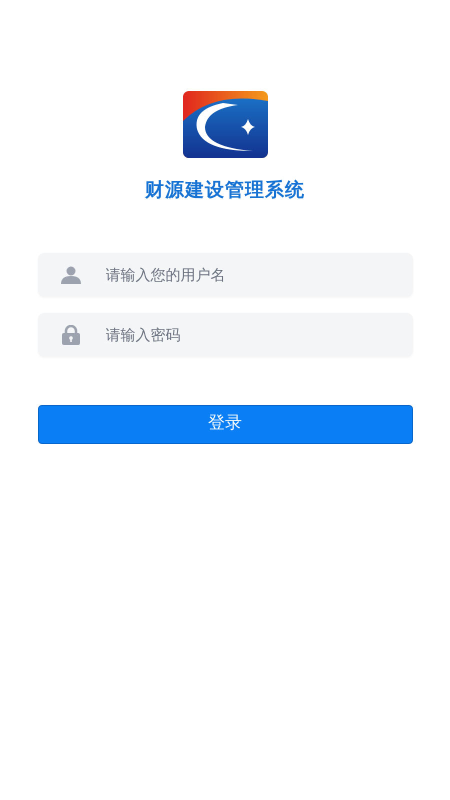  I want to click on username-field: 请输入您的用户名, so click(225, 274).